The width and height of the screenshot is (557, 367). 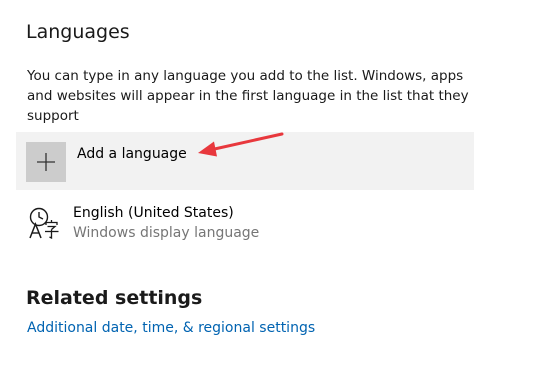 What do you see at coordinates (78, 32) in the screenshot?
I see `languages-heading: Languages` at bounding box center [78, 32].